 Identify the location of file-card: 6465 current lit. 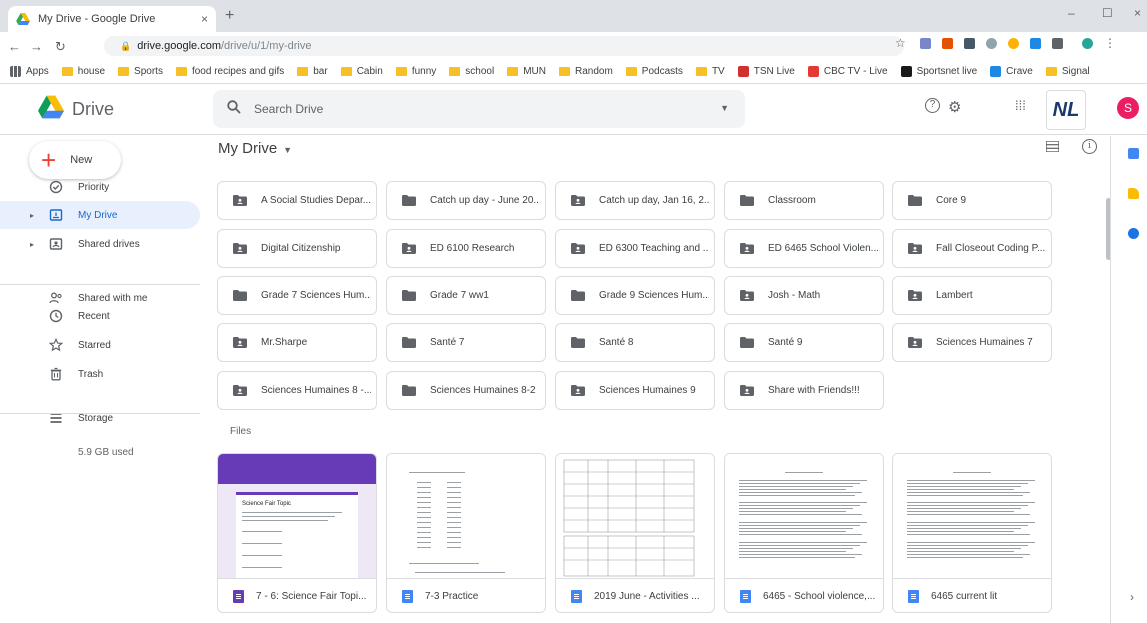
(972, 533).